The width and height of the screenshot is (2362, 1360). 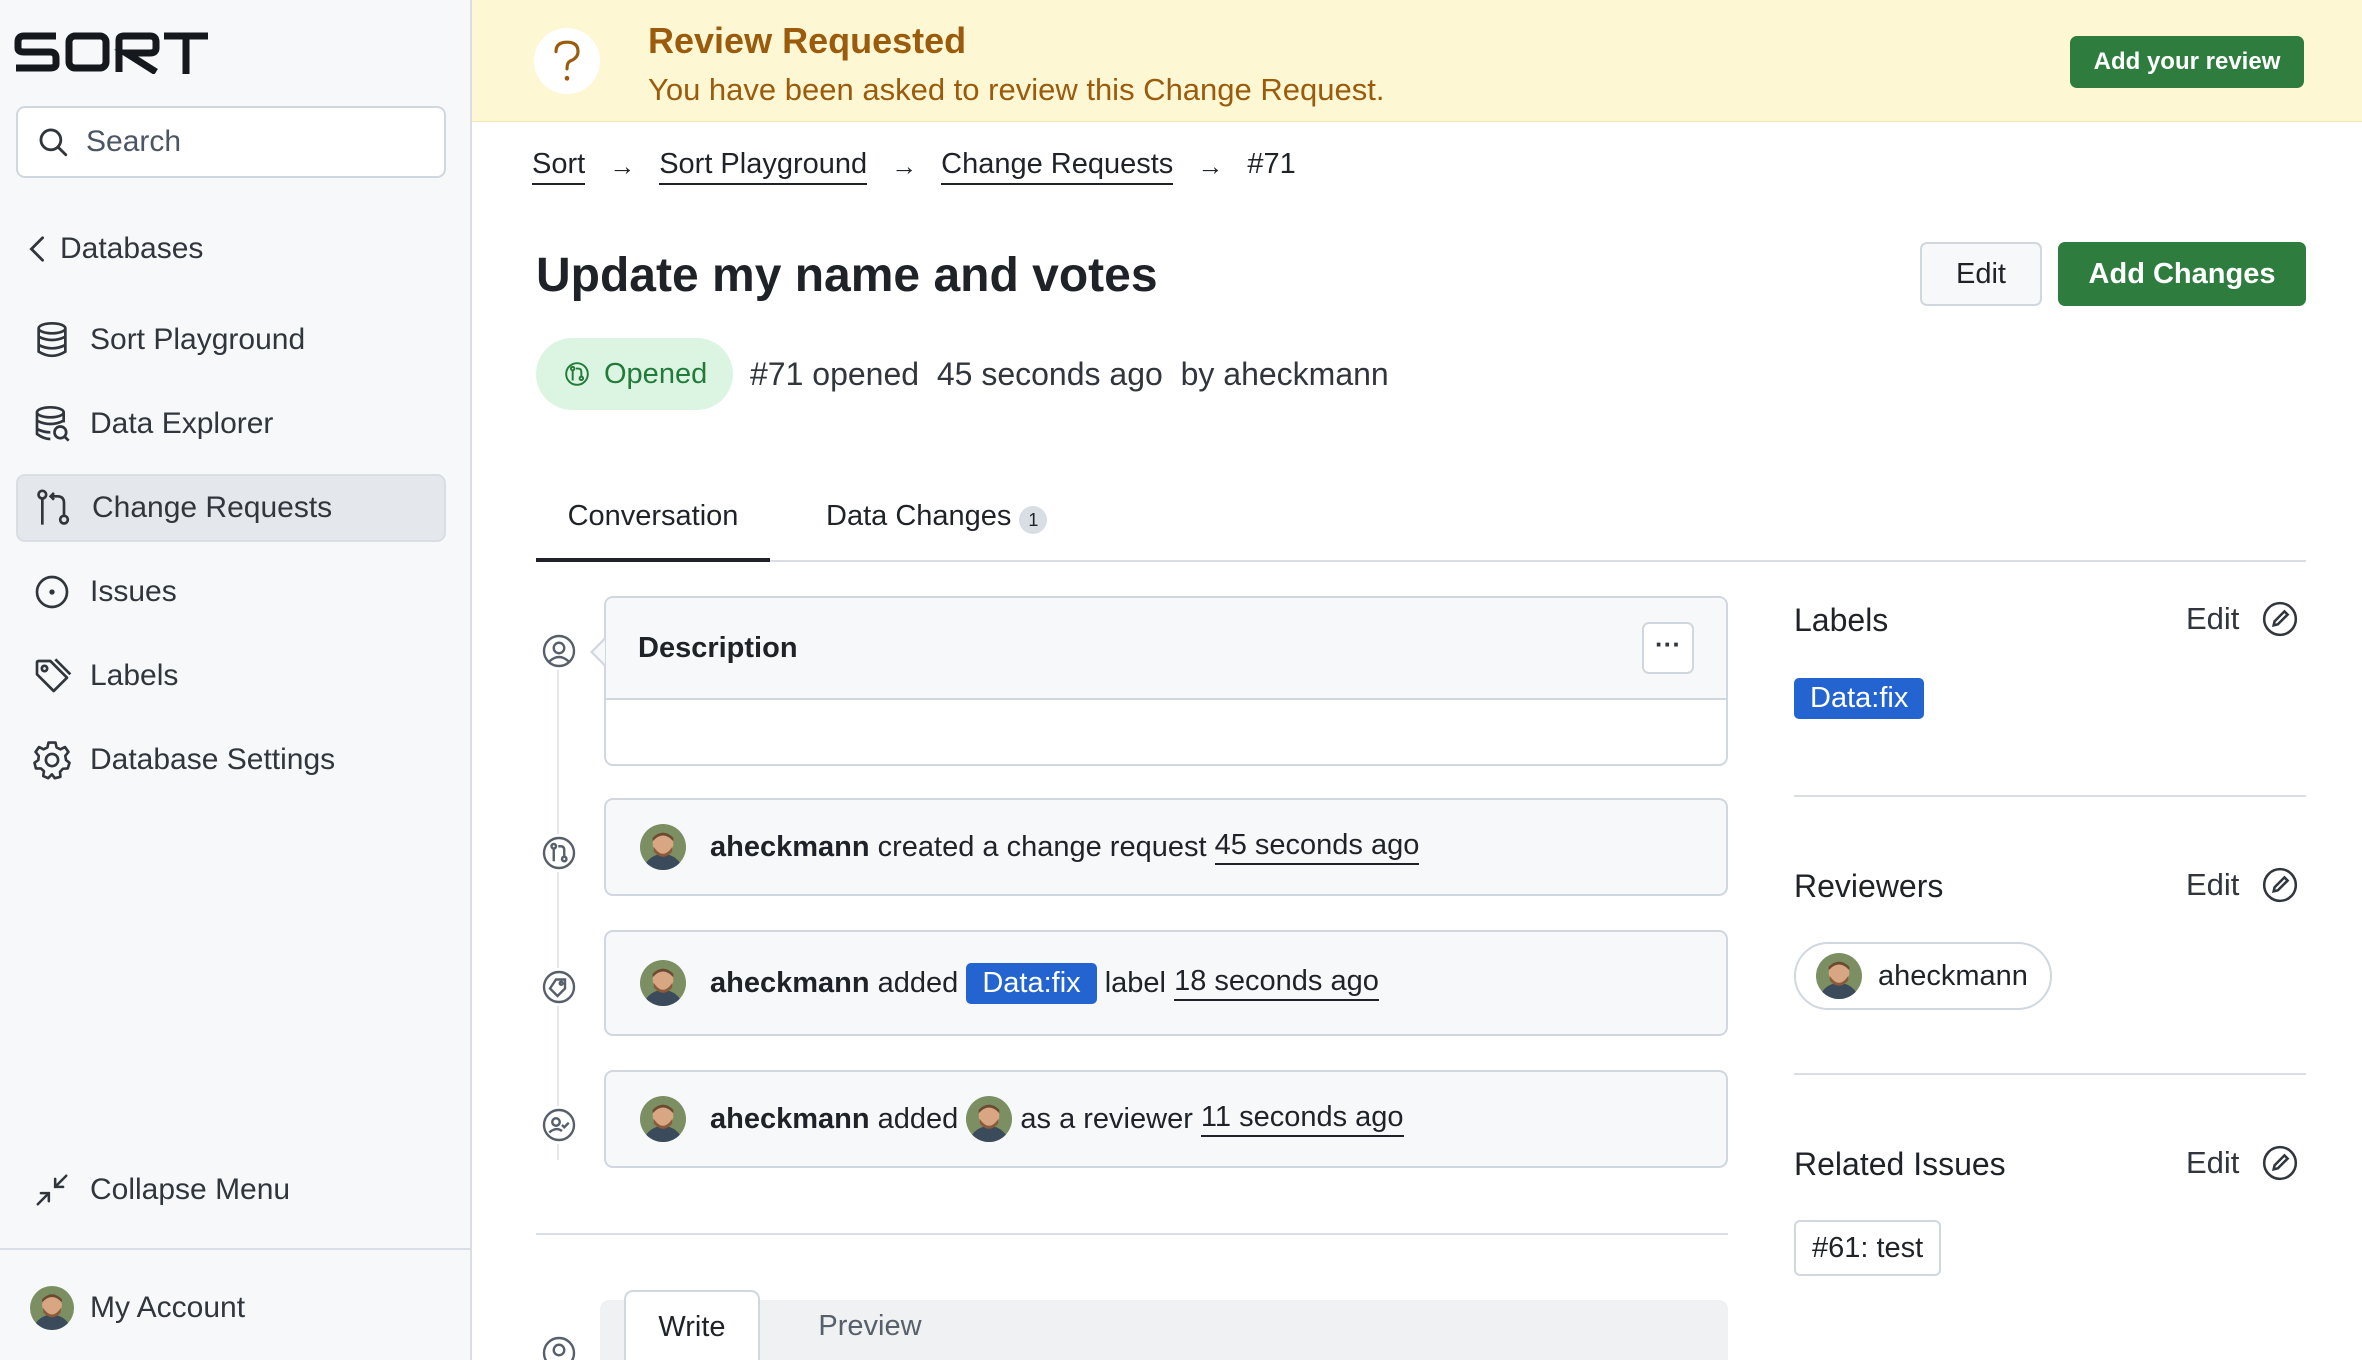 What do you see at coordinates (1132, 1234) in the screenshot?
I see `timeline-divider` at bounding box center [1132, 1234].